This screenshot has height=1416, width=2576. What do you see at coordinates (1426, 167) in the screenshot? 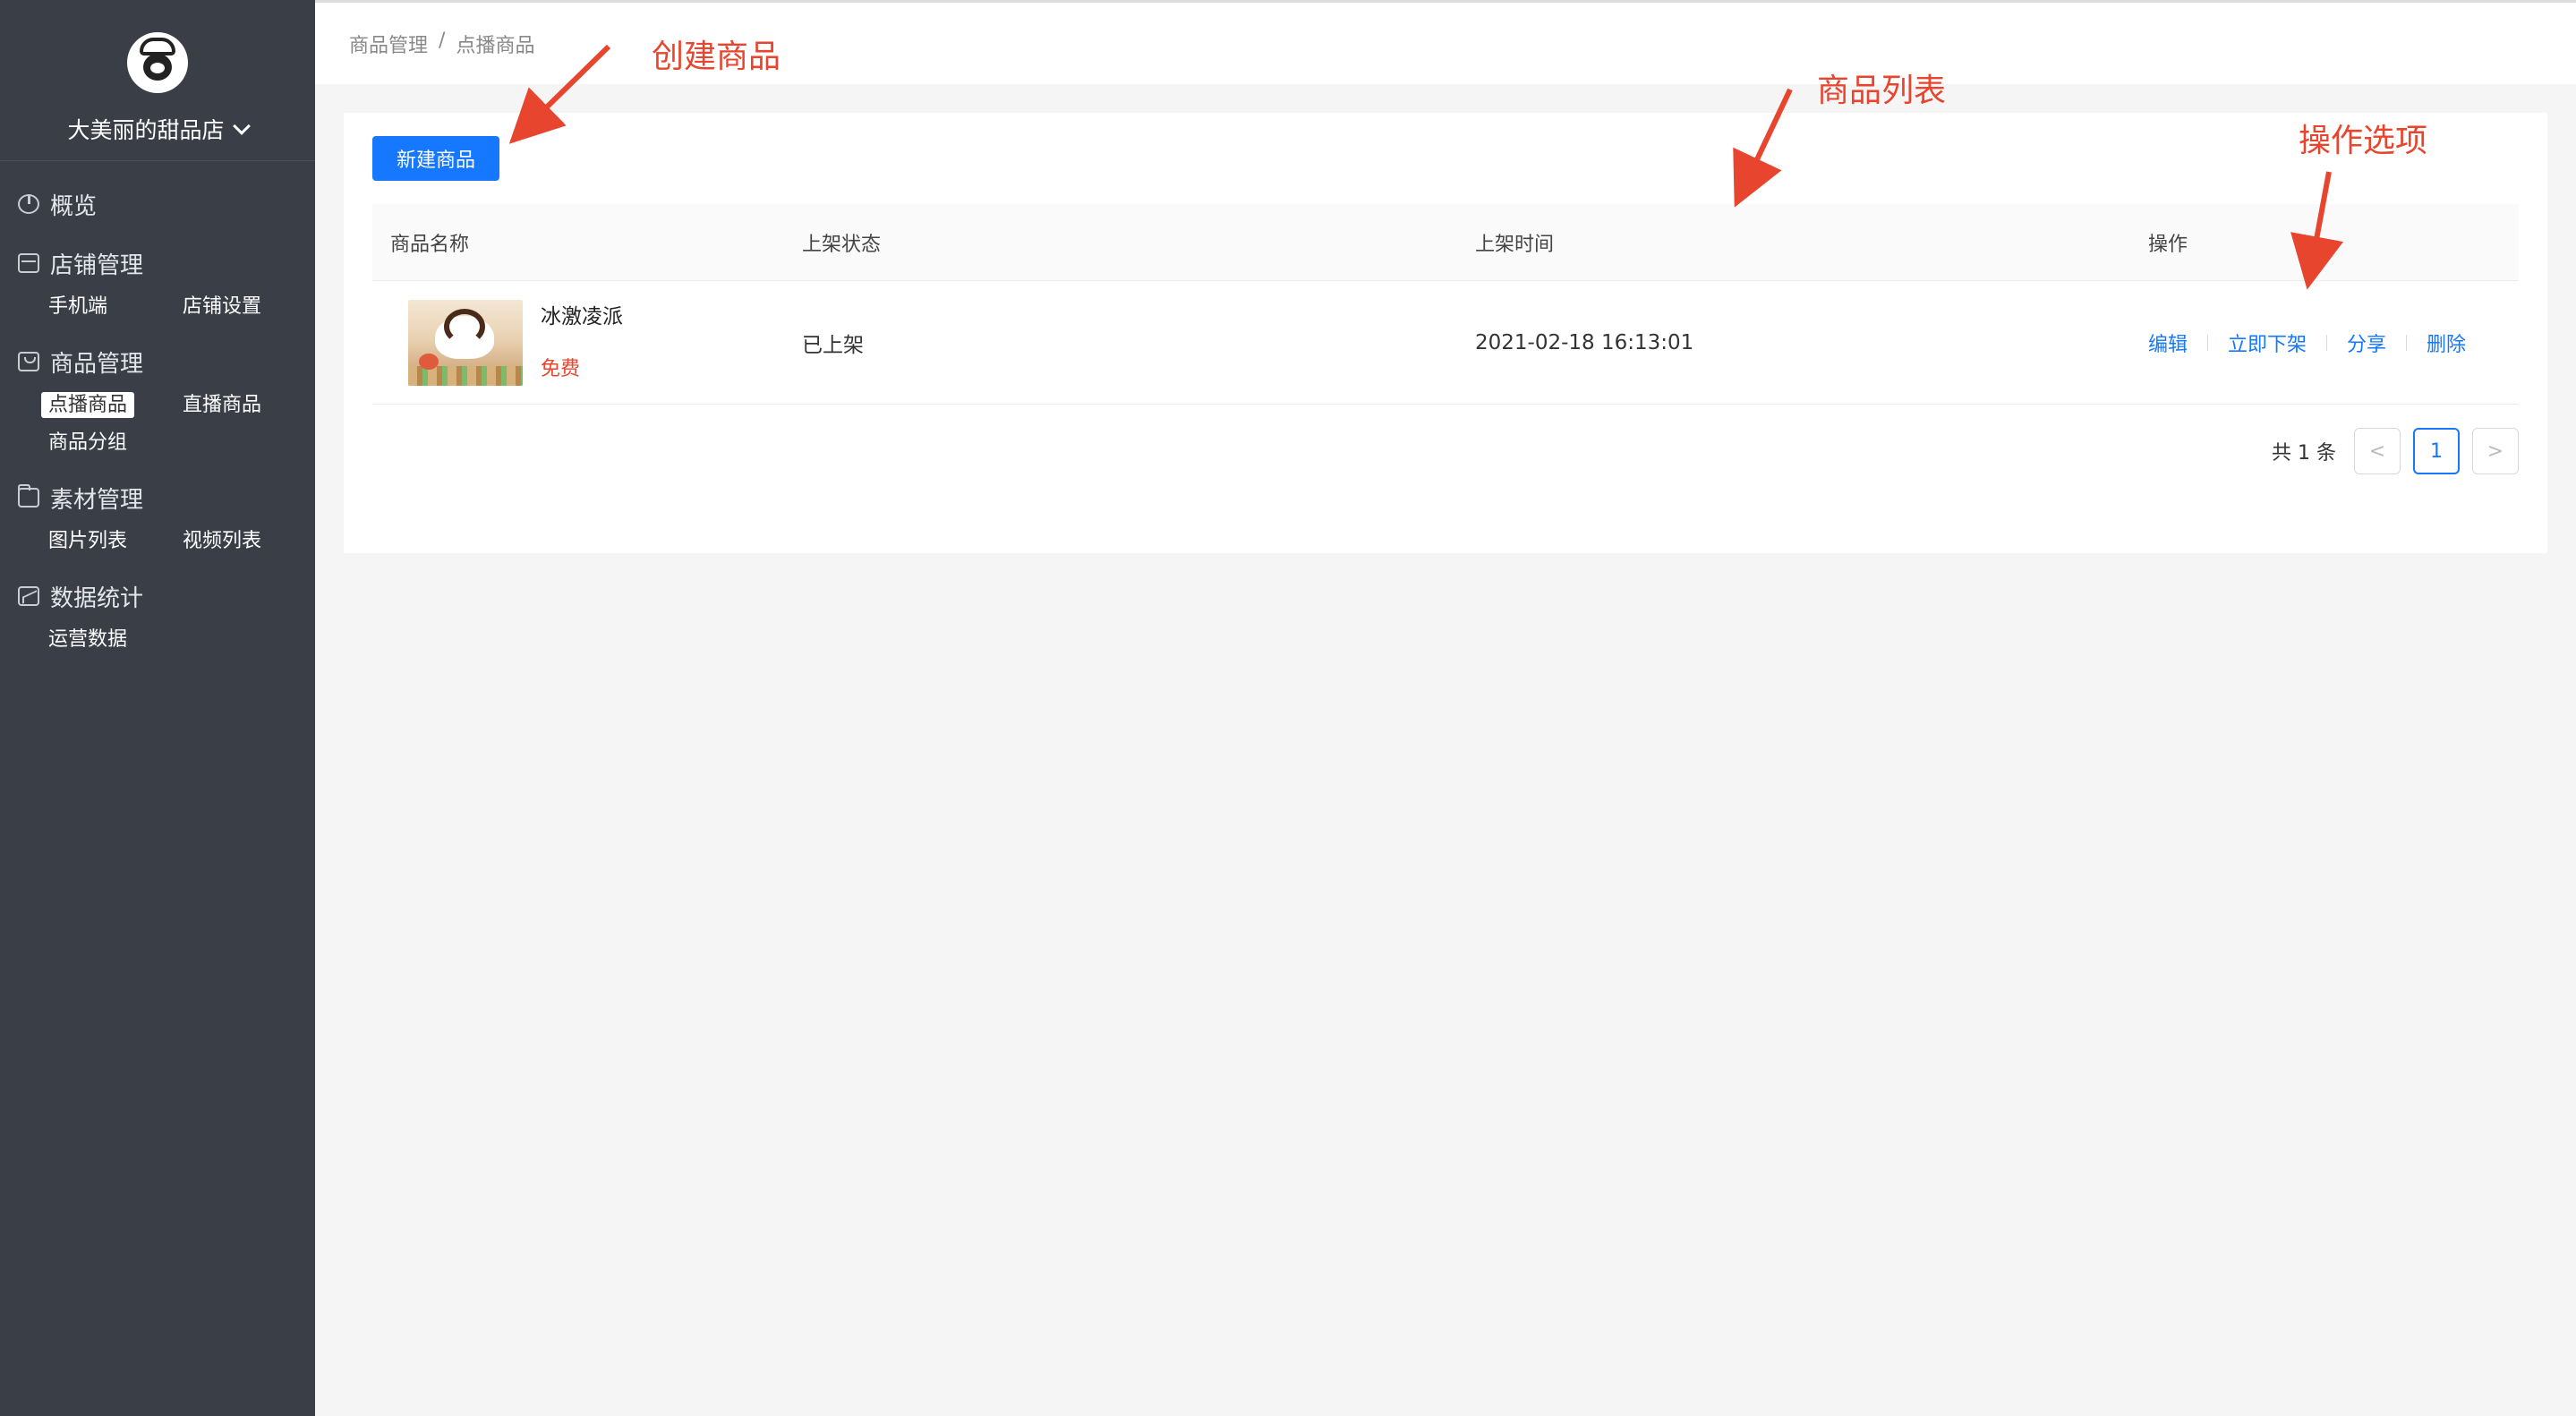
I see `annotation-arrows` at bounding box center [1426, 167].